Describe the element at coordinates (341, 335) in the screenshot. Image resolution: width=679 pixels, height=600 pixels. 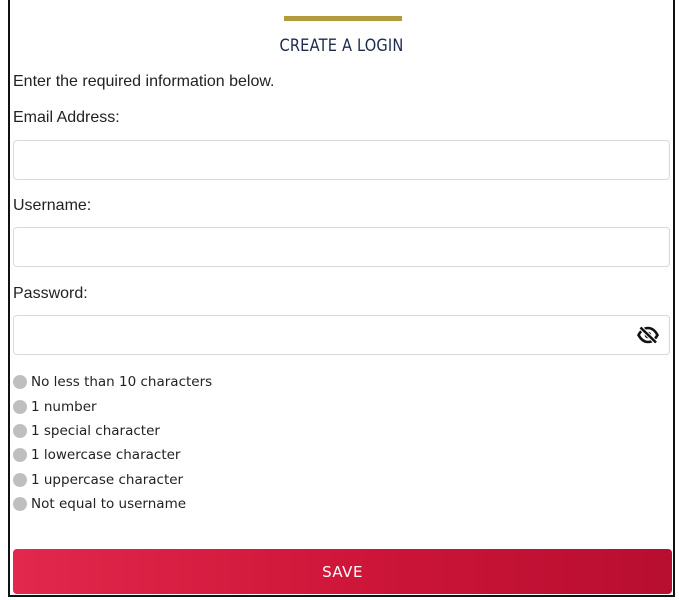
I see `password-field` at that location.